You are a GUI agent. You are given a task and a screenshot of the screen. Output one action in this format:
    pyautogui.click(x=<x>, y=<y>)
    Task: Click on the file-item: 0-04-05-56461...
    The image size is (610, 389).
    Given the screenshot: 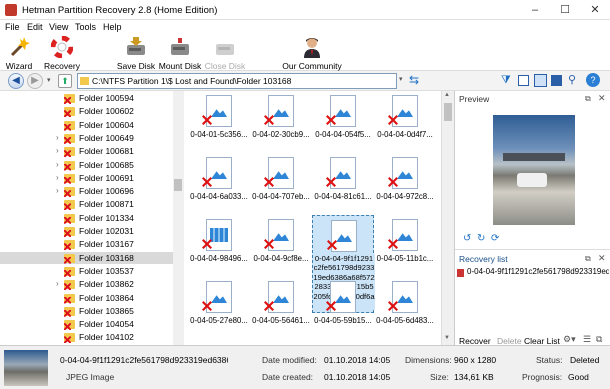 What is the action you would take?
    pyautogui.click(x=281, y=307)
    